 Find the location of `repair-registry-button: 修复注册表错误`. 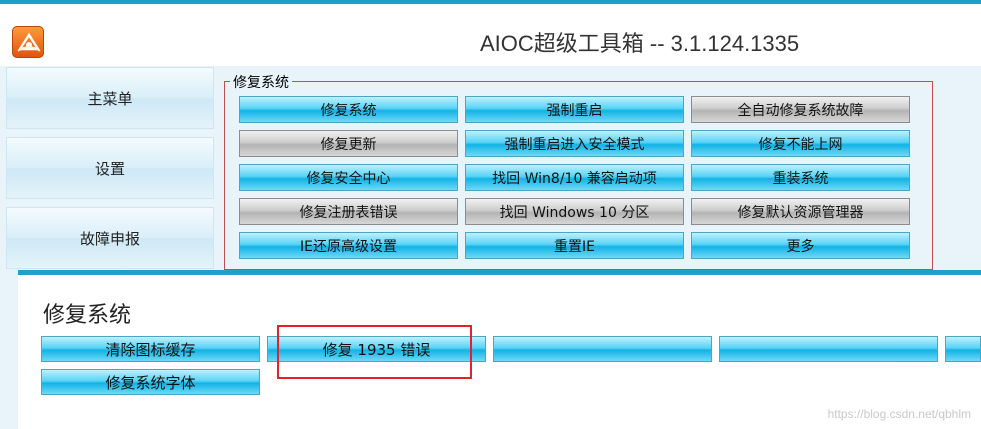

repair-registry-button: 修复注册表错误 is located at coordinates (348, 211).